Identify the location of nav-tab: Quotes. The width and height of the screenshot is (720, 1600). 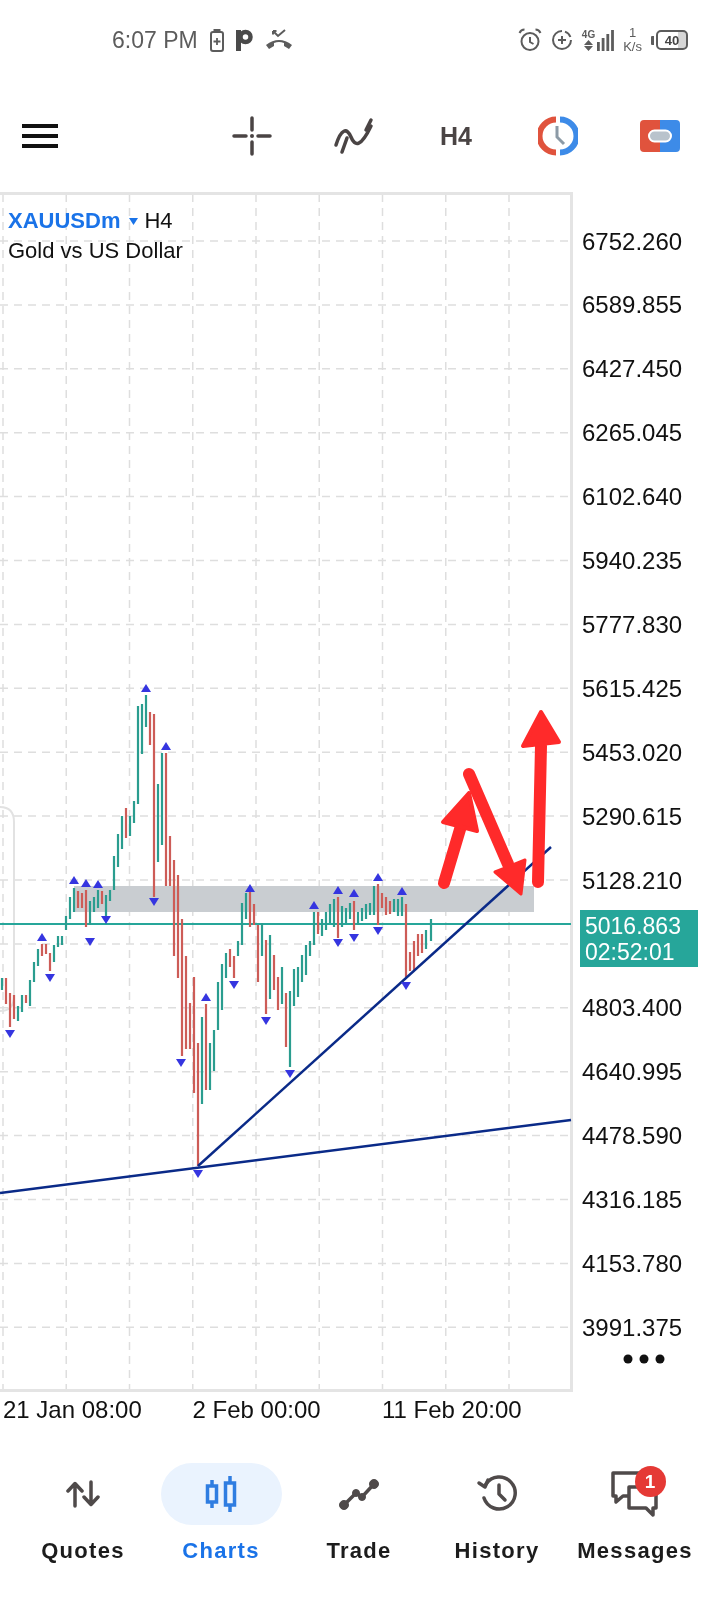
(83, 1513).